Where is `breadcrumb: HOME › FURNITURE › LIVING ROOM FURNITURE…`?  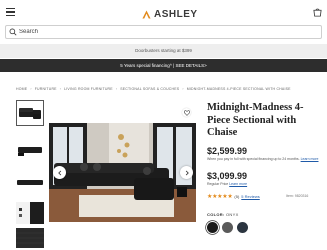
breadcrumb: HOME › FURNITURE › LIVING ROOM FURNITURE… is located at coordinates (153, 89).